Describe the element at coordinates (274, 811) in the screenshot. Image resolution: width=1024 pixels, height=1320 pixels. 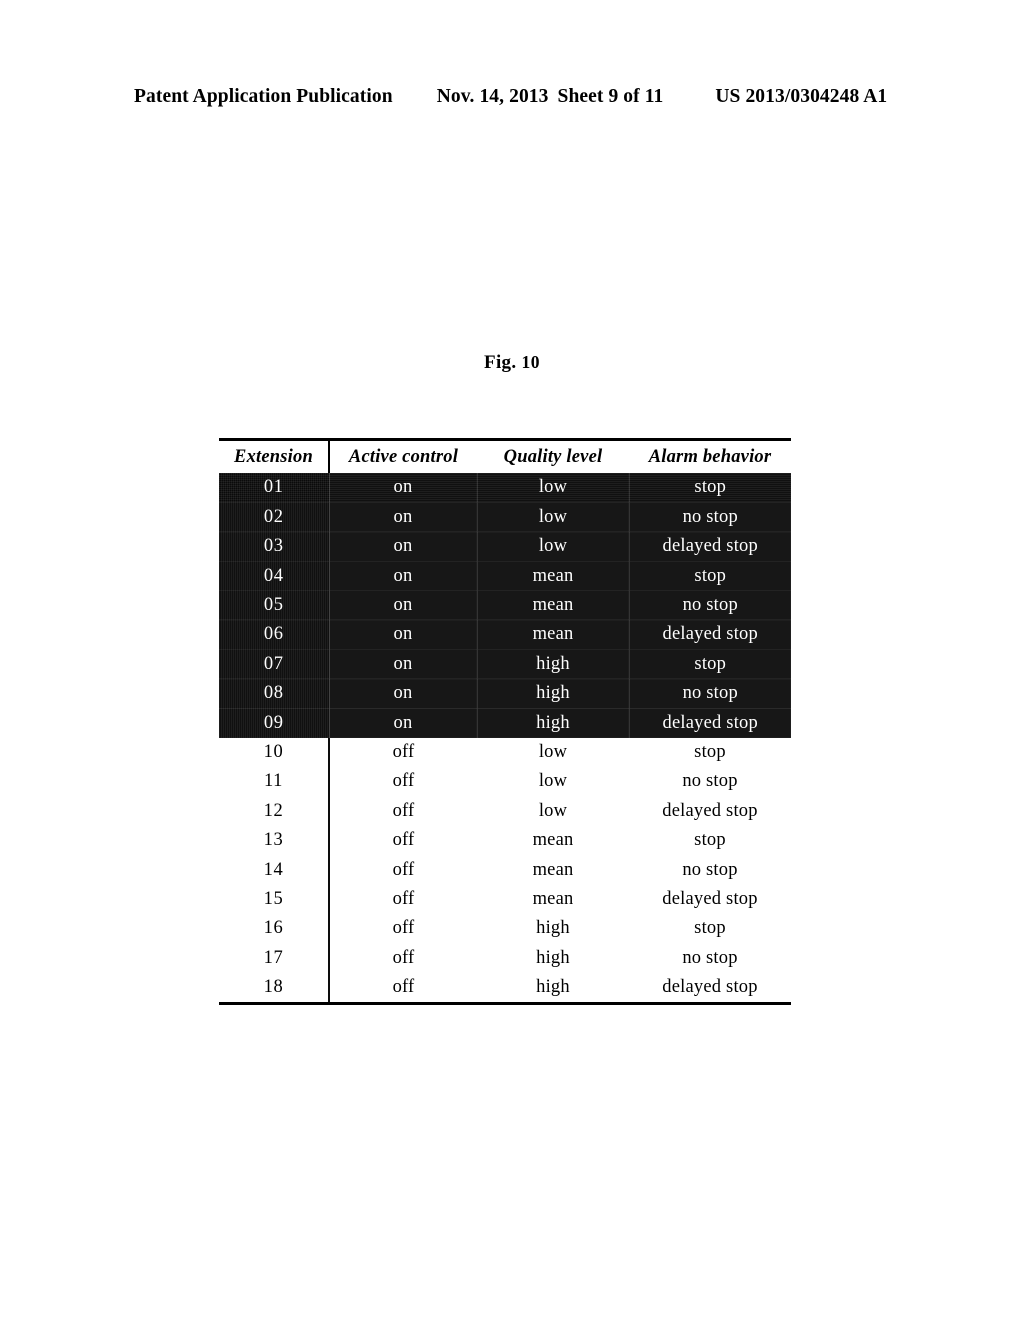
I see `cell-extension: 12` at that location.